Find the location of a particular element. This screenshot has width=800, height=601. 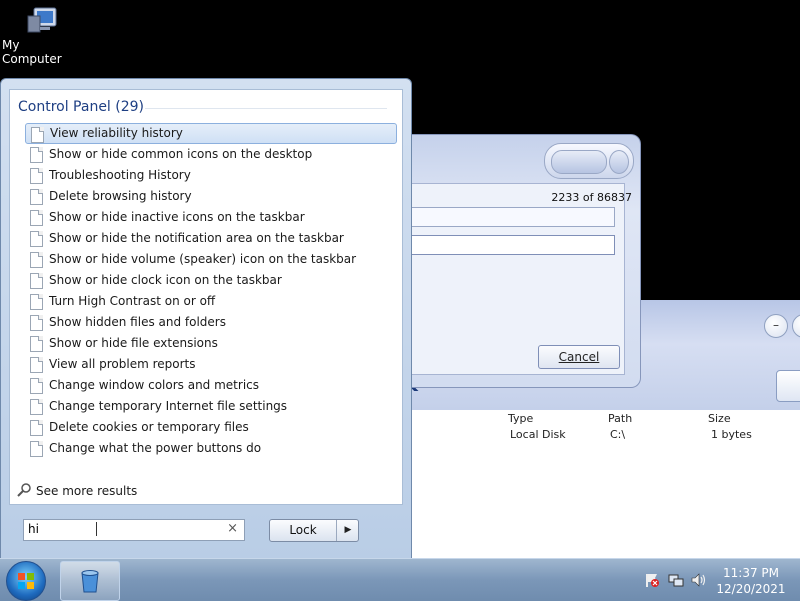

search-result-item: Change window colors and metrics is located at coordinates (211, 385).